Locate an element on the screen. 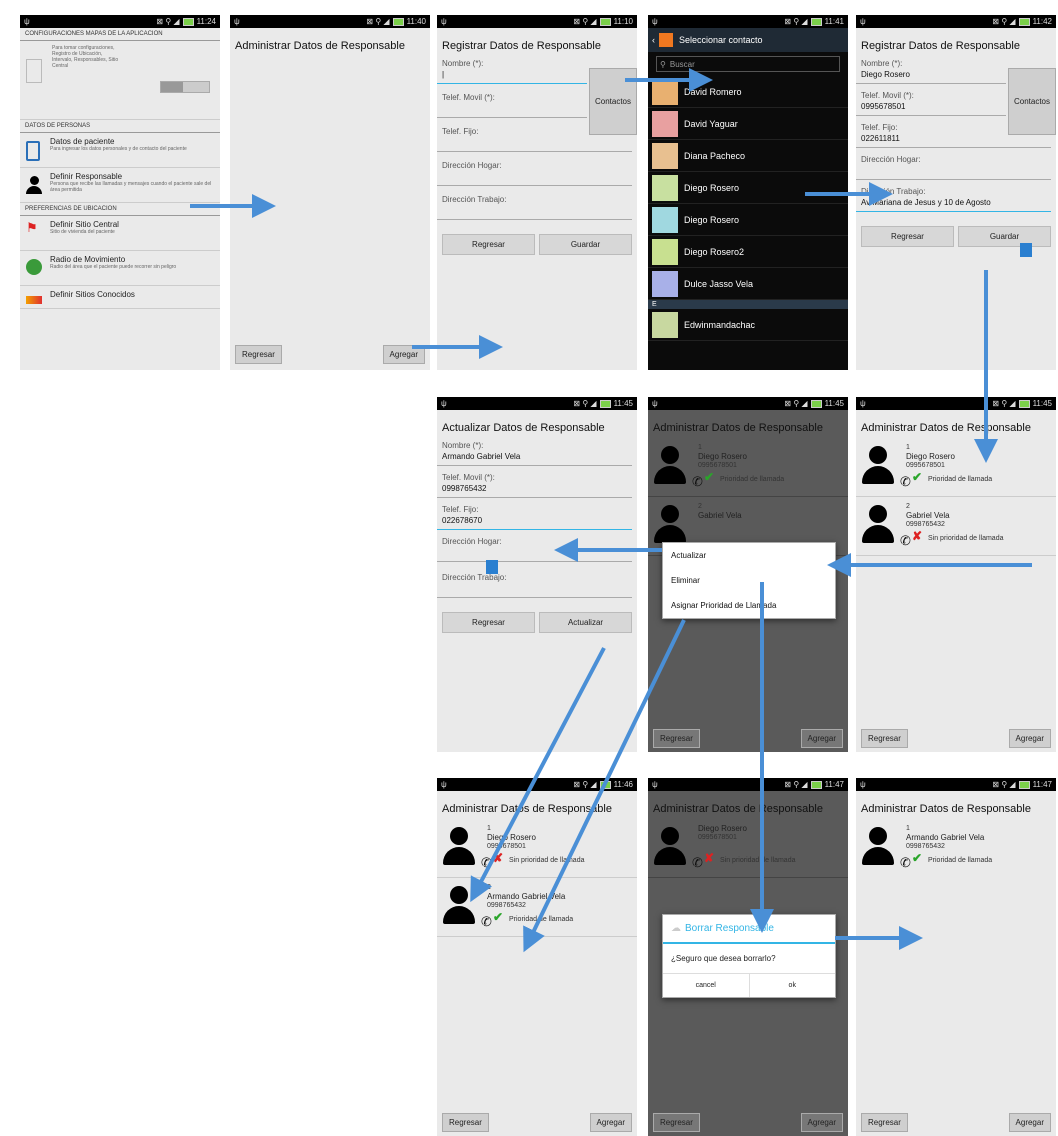  status-bar: ψ ⊠ ⚲ ◢ 11:42 is located at coordinates (956, 21).